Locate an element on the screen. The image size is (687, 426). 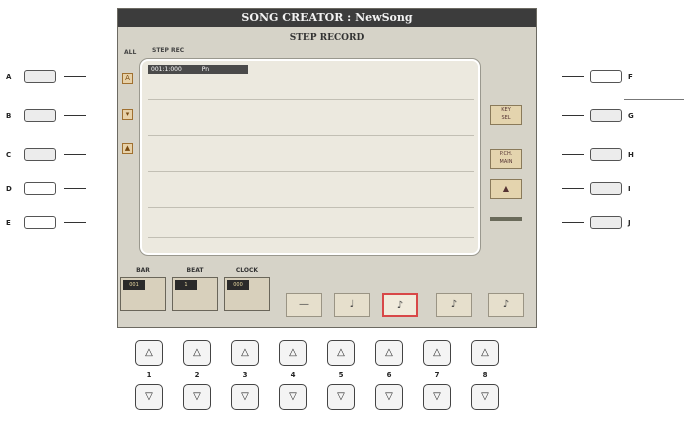
separator-bar is located at coordinates (506, 219).